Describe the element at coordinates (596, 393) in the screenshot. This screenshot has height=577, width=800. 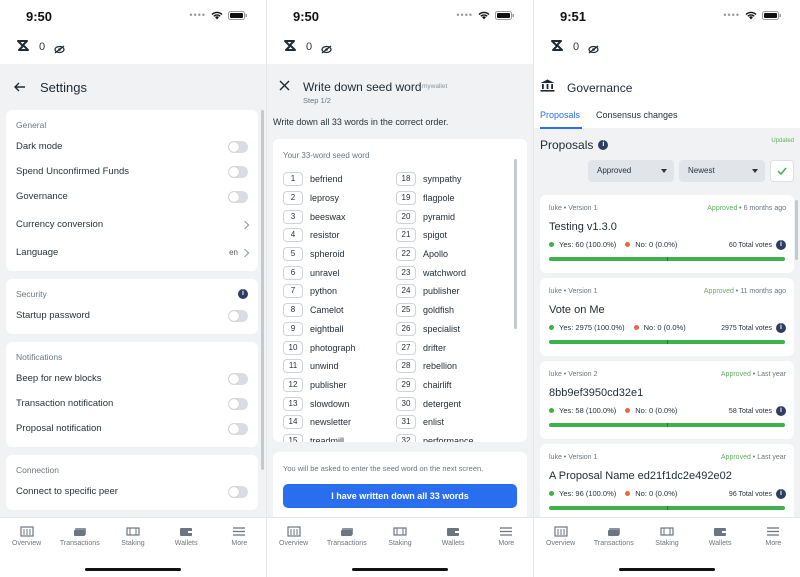
I see `proposal-name: 8bb9ef3950cd32e1` at that location.